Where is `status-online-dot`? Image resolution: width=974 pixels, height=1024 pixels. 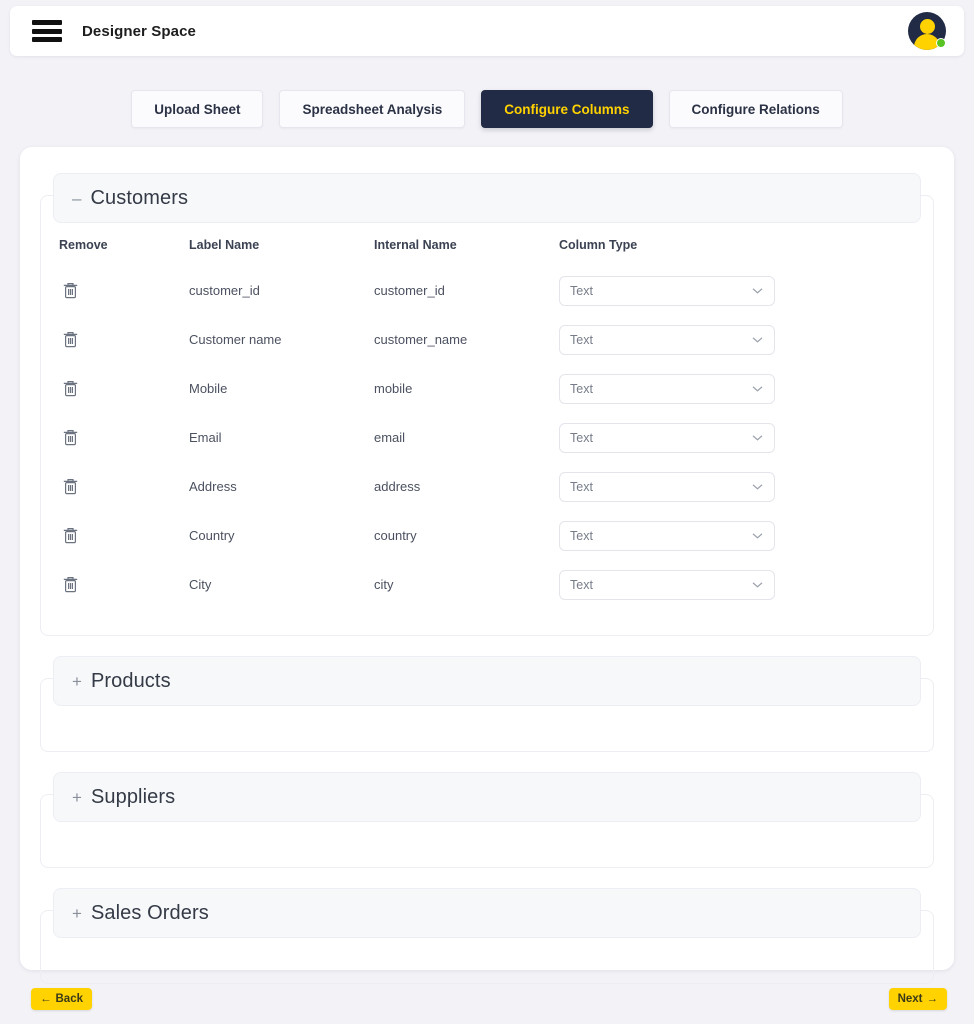
status-online-dot is located at coordinates (941, 43).